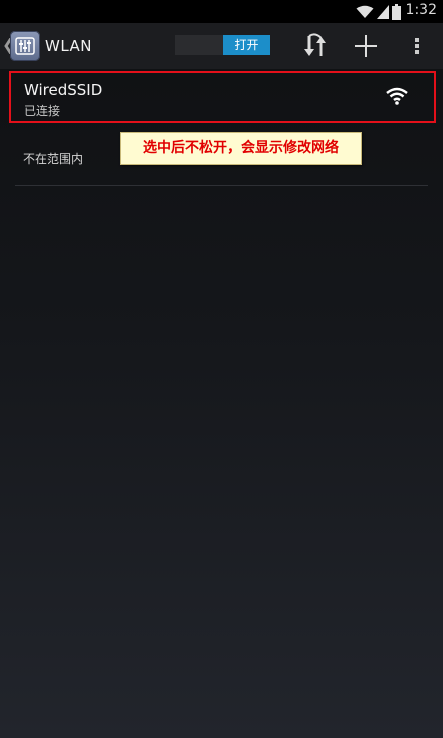 This screenshot has height=738, width=443. What do you see at coordinates (383, 11) in the screenshot?
I see `cell-signal-icon` at bounding box center [383, 11].